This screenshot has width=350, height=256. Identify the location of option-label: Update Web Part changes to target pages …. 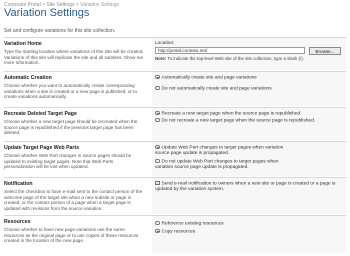
(219, 151).